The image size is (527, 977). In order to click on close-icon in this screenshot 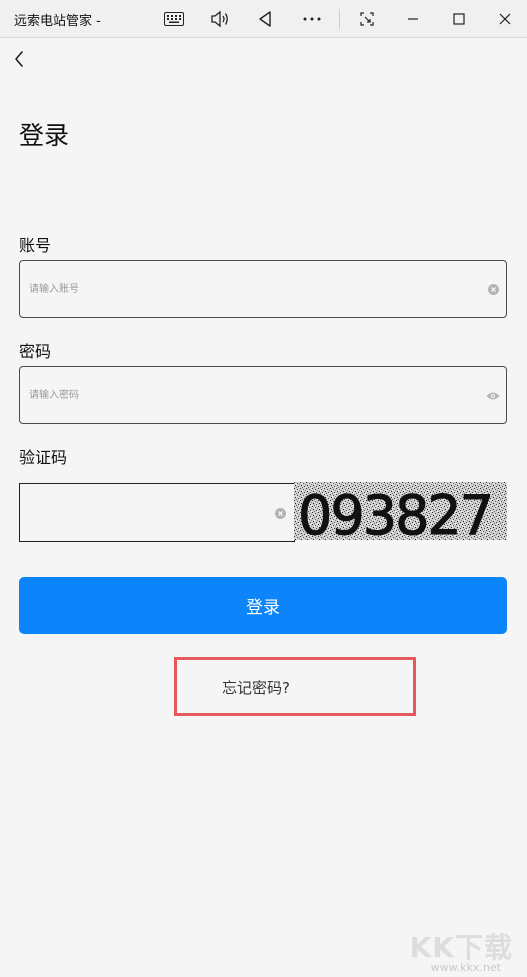, I will do `click(505, 19)`.